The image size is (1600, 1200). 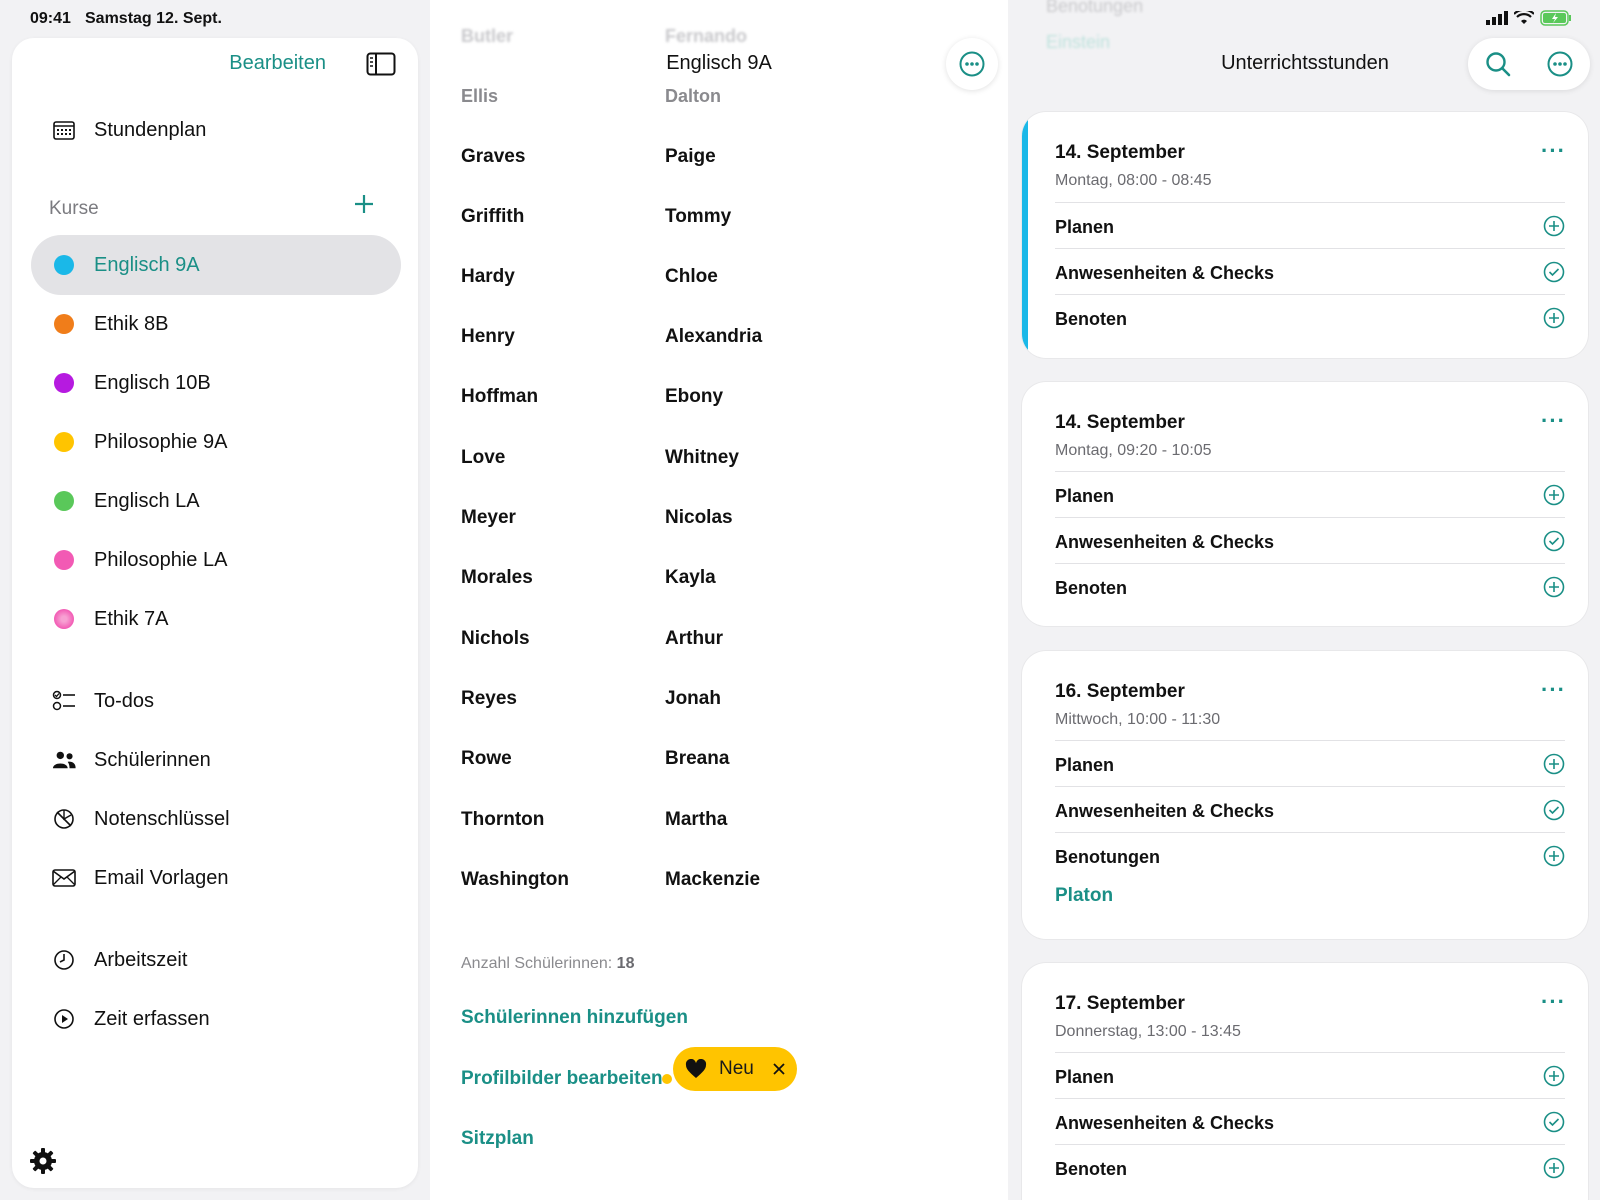 What do you see at coordinates (698, 216) in the screenshot?
I see `student-first-name: Tommy` at bounding box center [698, 216].